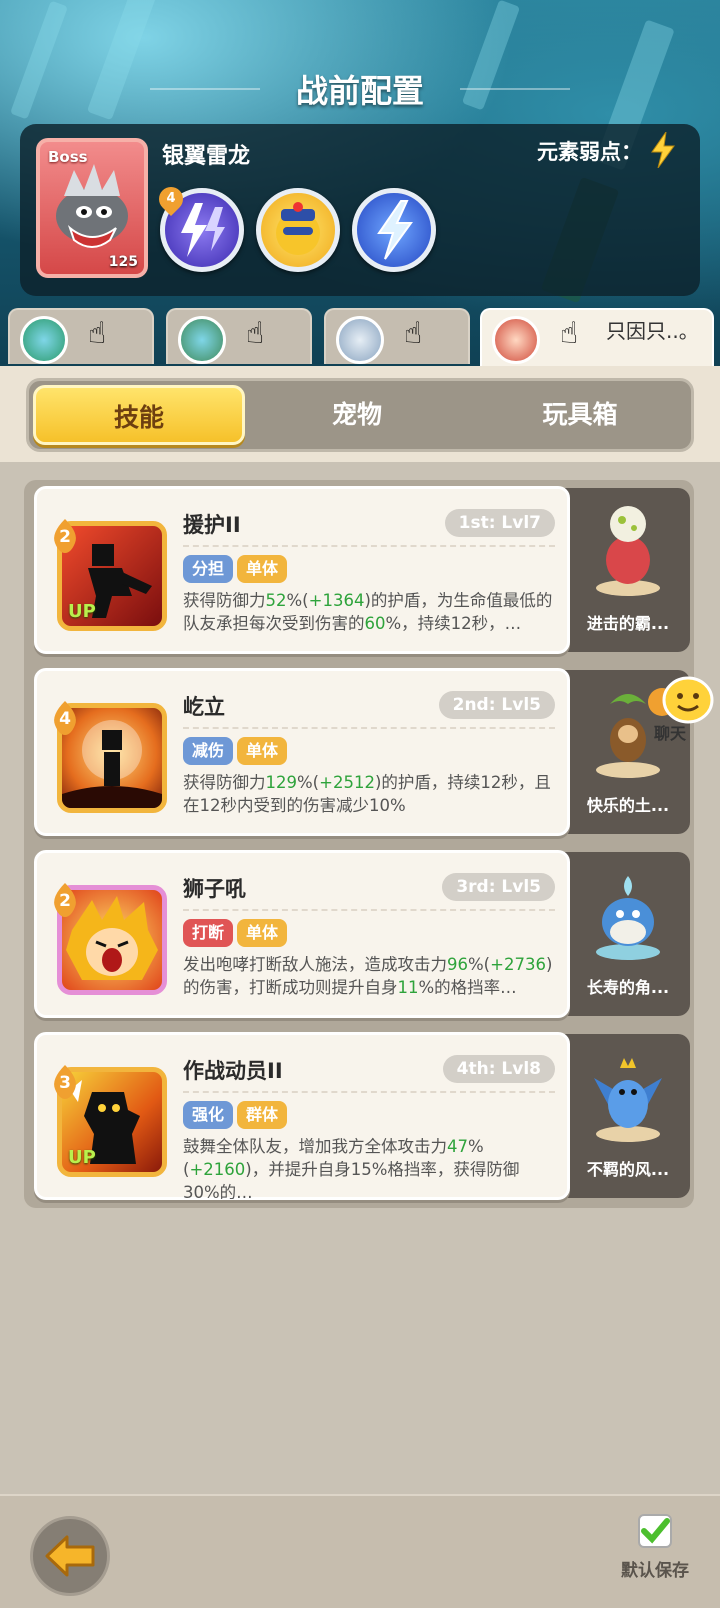  I want to click on default-save-button: 默认保存, so click(655, 1554).